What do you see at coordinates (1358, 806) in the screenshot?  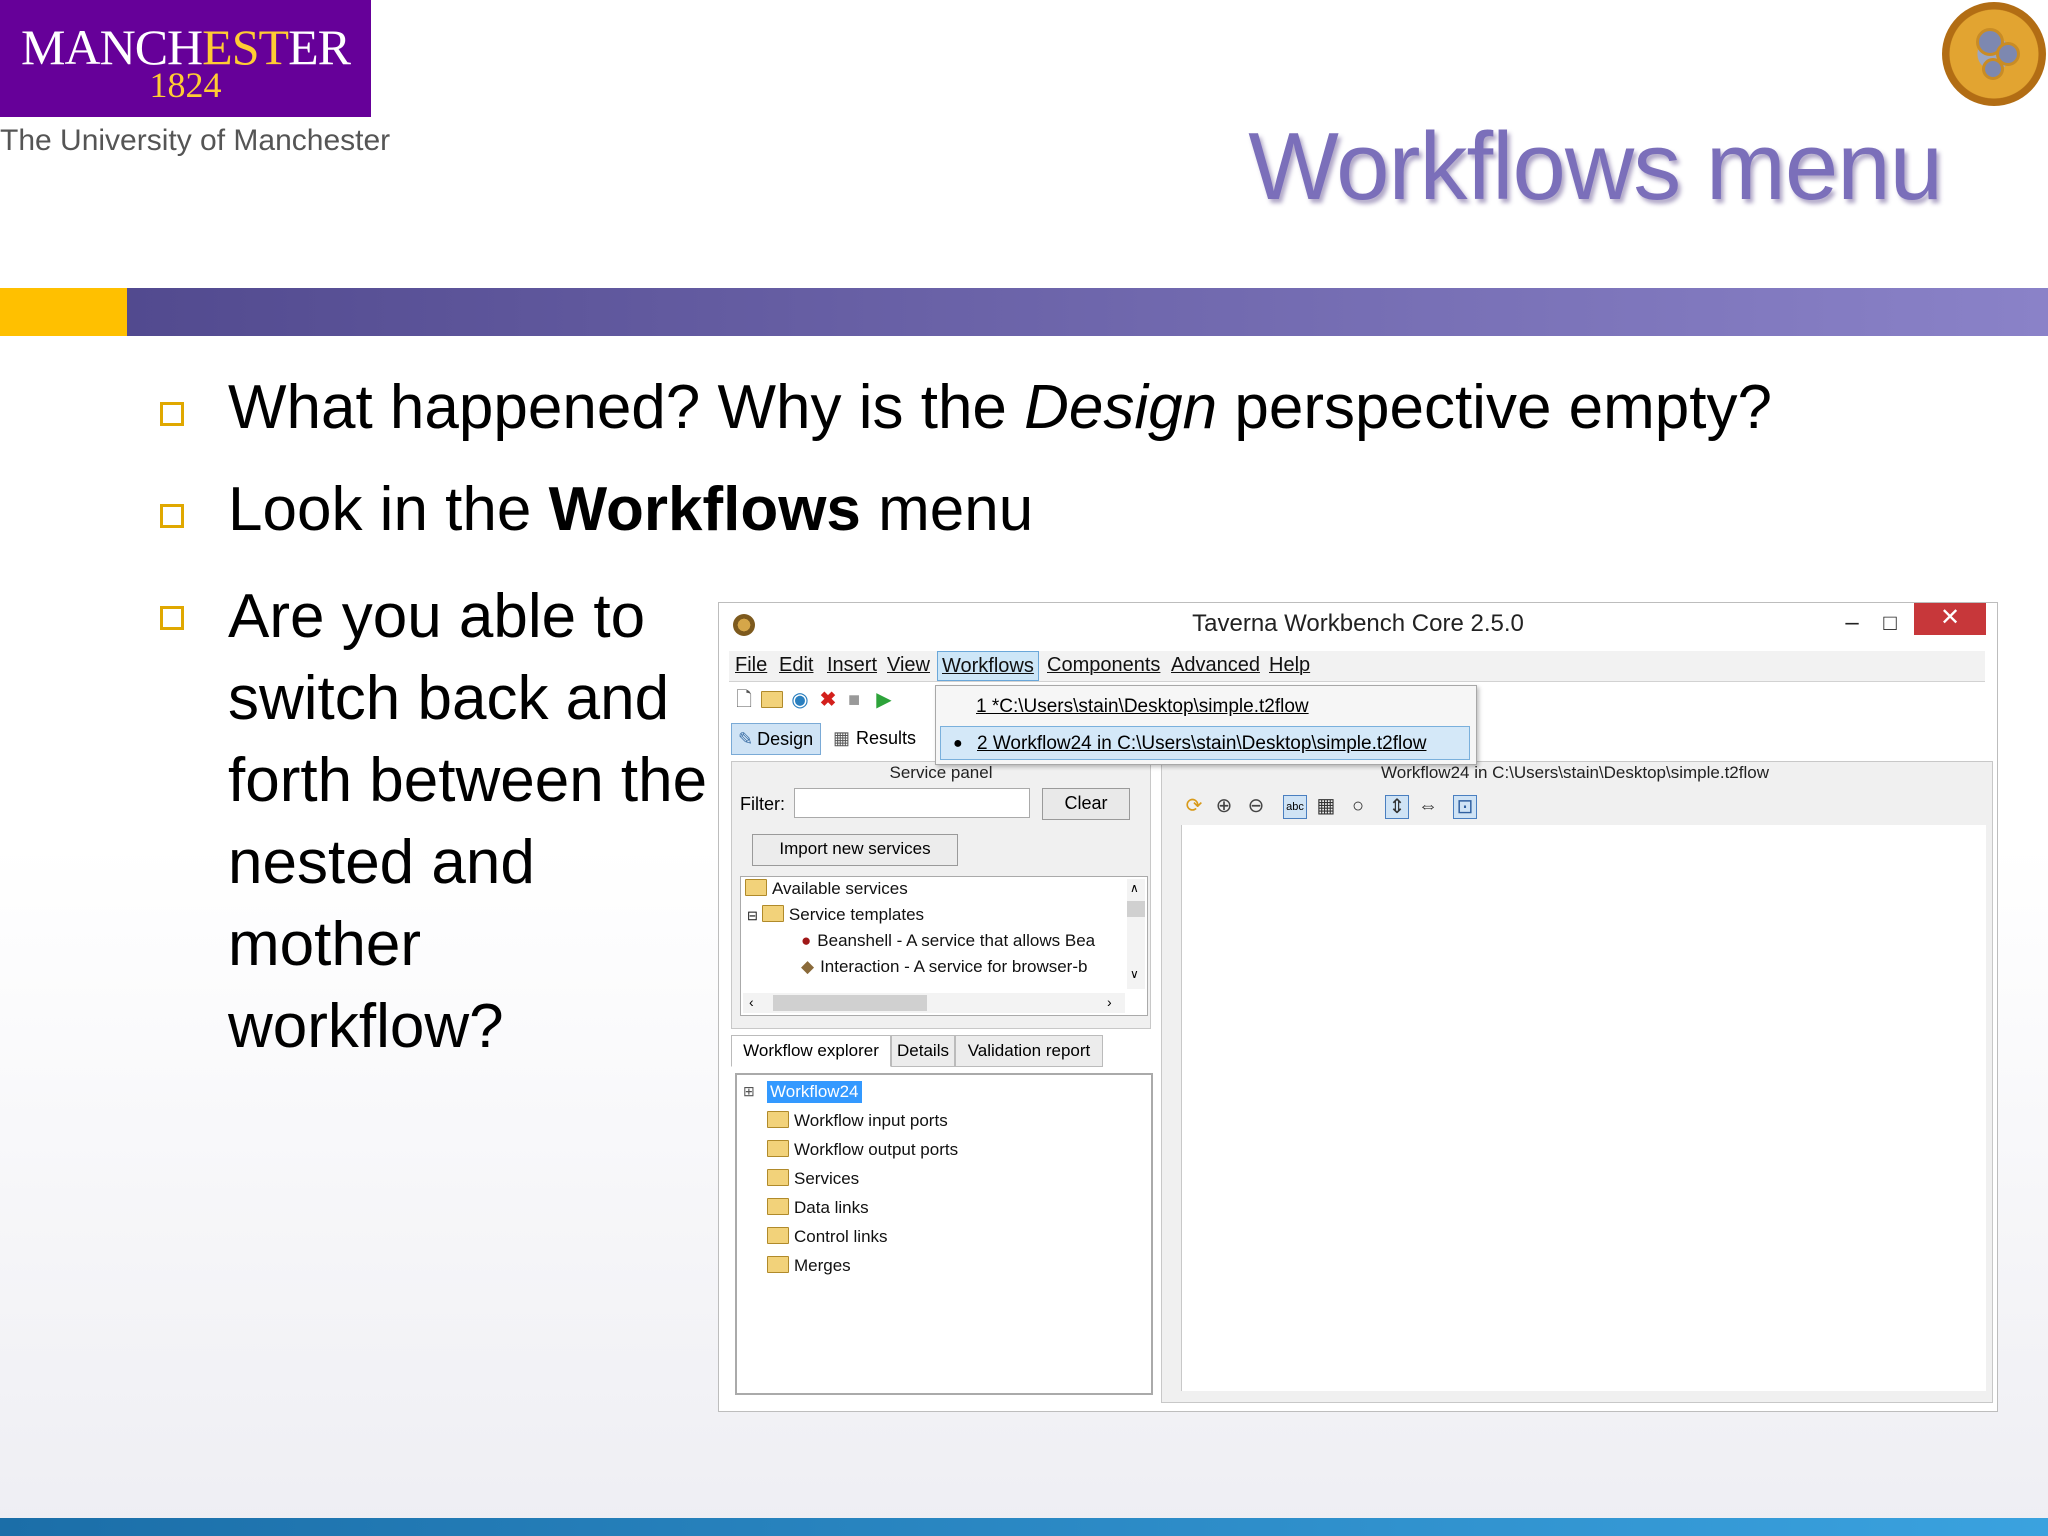 I see `blobs-icon: ○` at bounding box center [1358, 806].